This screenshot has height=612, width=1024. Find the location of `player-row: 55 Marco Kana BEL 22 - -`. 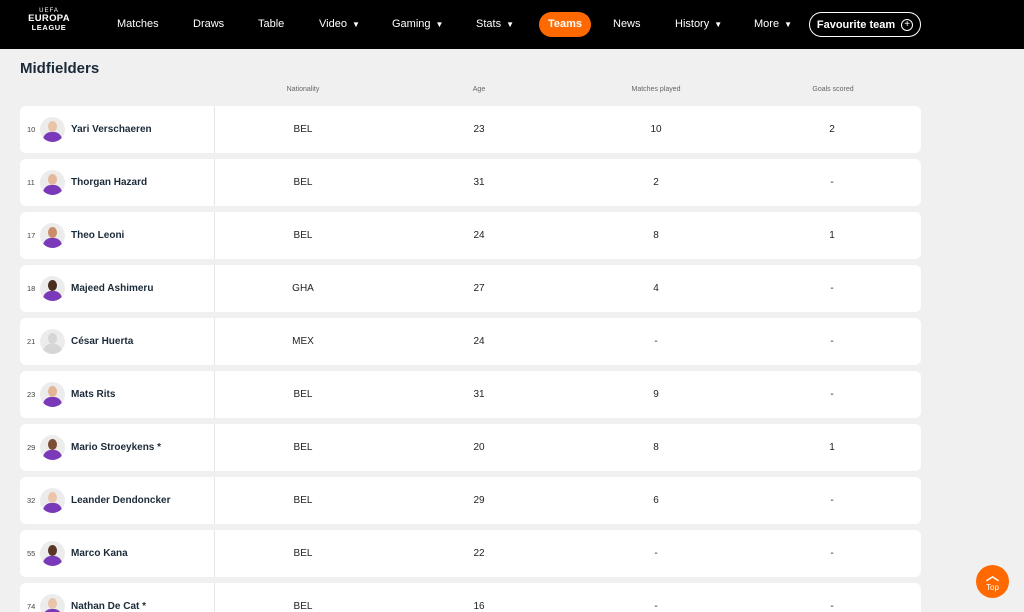

player-row: 55 Marco Kana BEL 22 - - is located at coordinates (470, 553).